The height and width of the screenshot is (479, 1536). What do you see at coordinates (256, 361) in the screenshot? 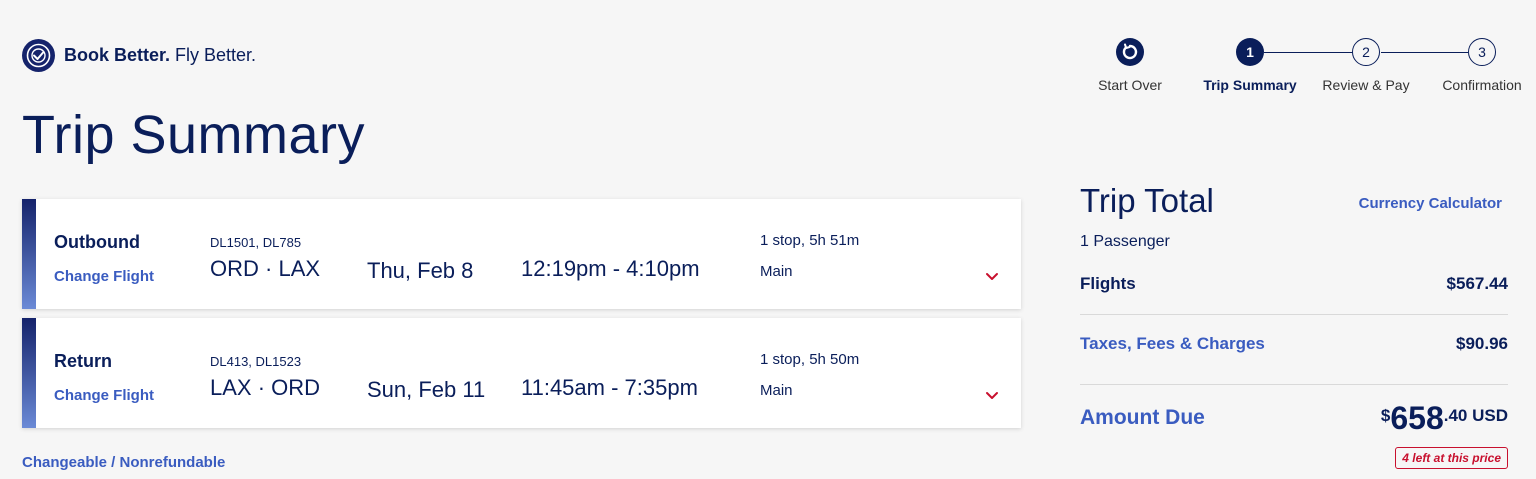
I see `flight-numbers: DL413, DL1523` at bounding box center [256, 361].